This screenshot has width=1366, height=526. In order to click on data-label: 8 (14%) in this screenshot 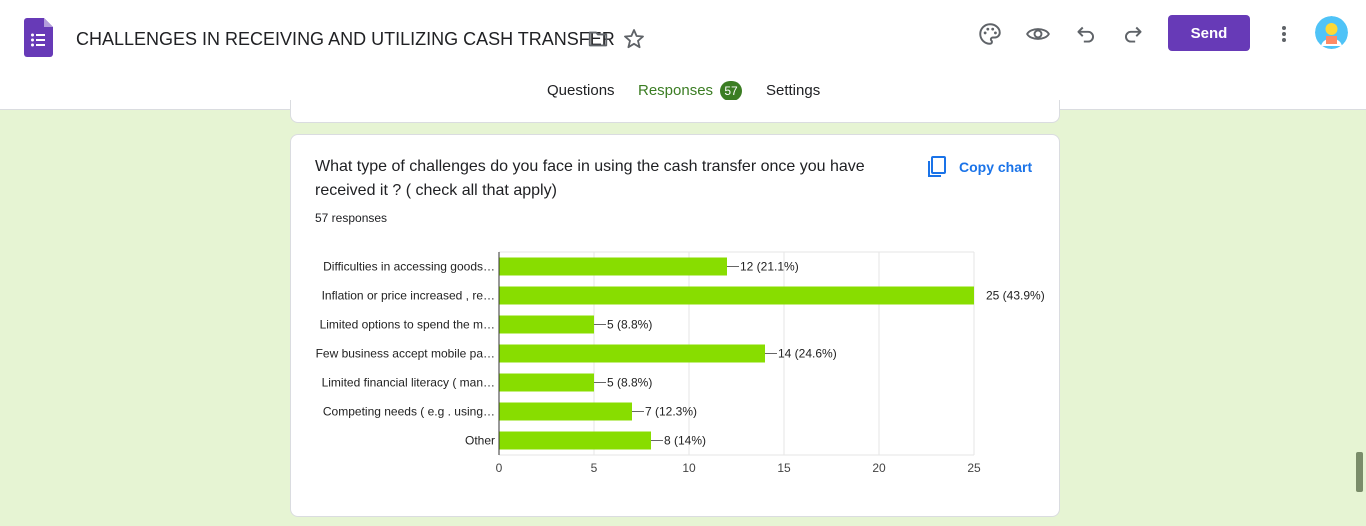, I will do `click(685, 441)`.